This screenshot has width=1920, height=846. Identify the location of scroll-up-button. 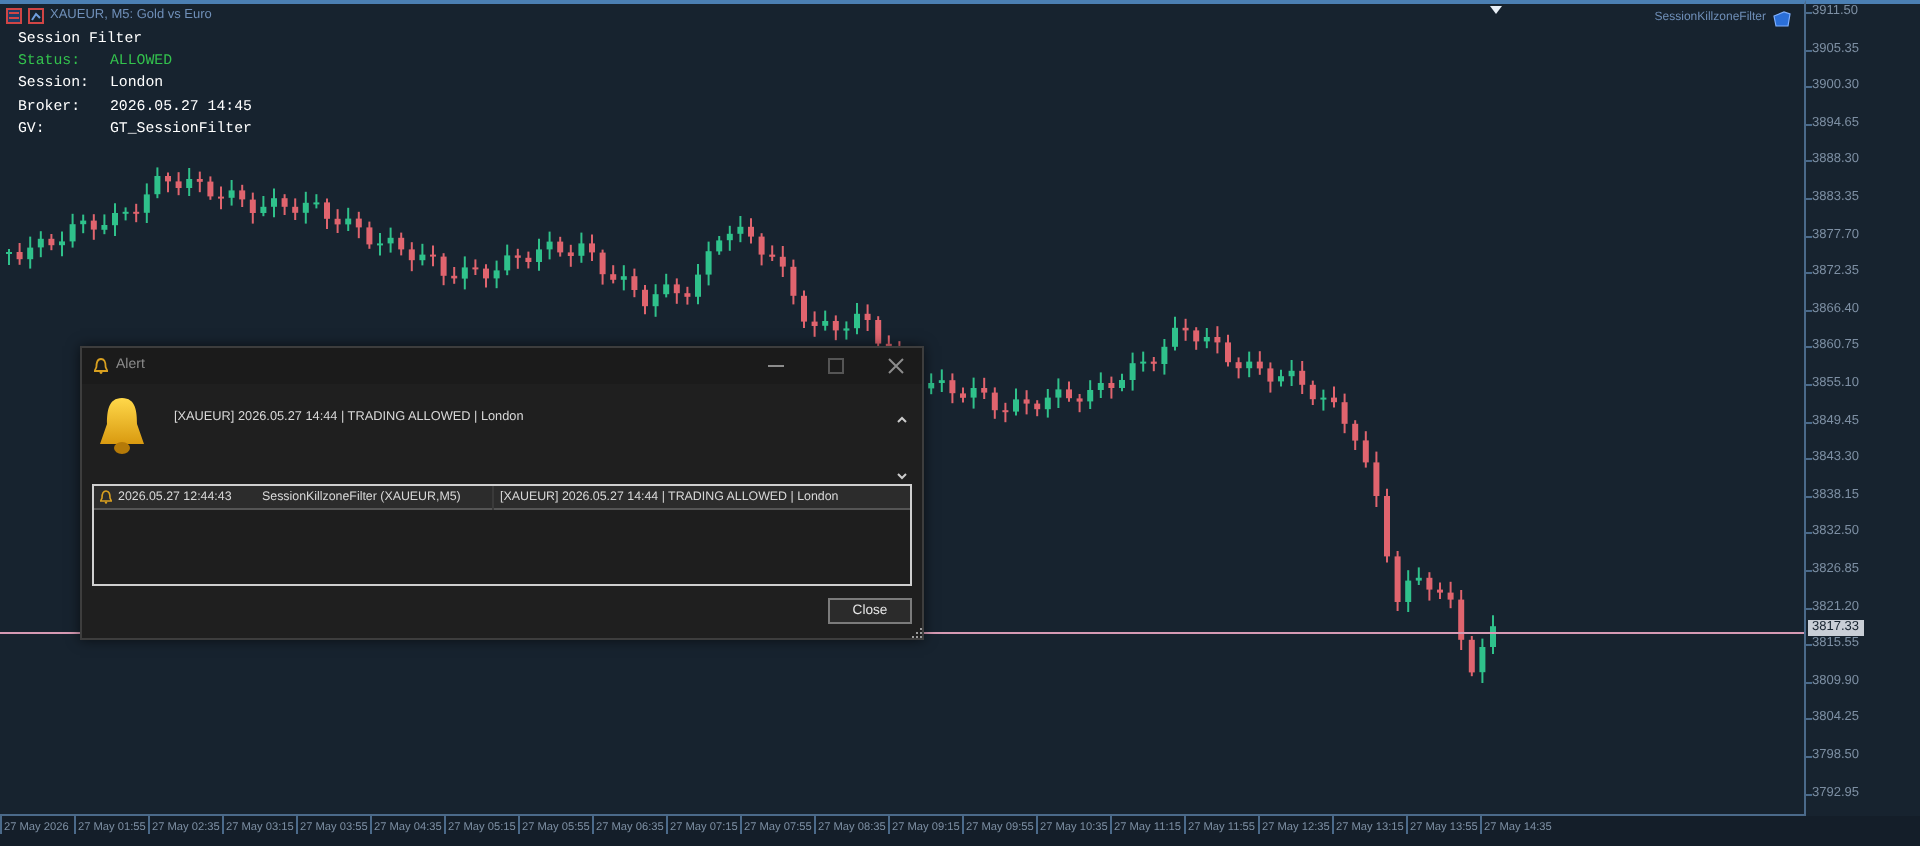
(902, 420).